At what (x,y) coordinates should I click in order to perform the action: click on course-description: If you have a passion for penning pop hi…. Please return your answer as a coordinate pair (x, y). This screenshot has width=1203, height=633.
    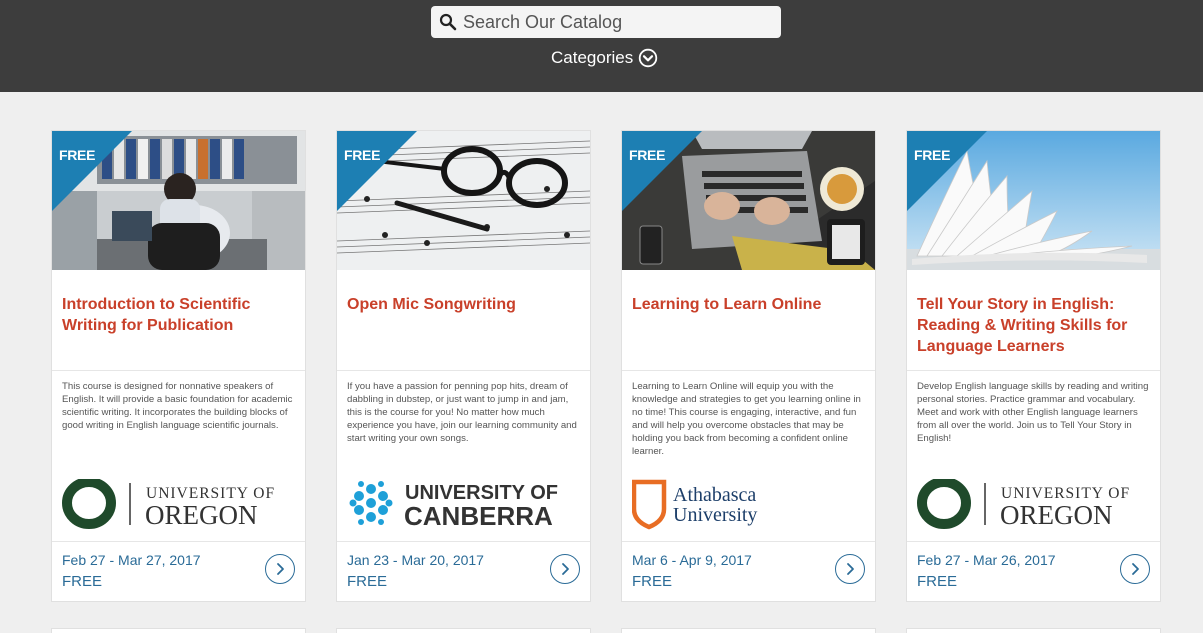
    Looking at the image, I should click on (462, 412).